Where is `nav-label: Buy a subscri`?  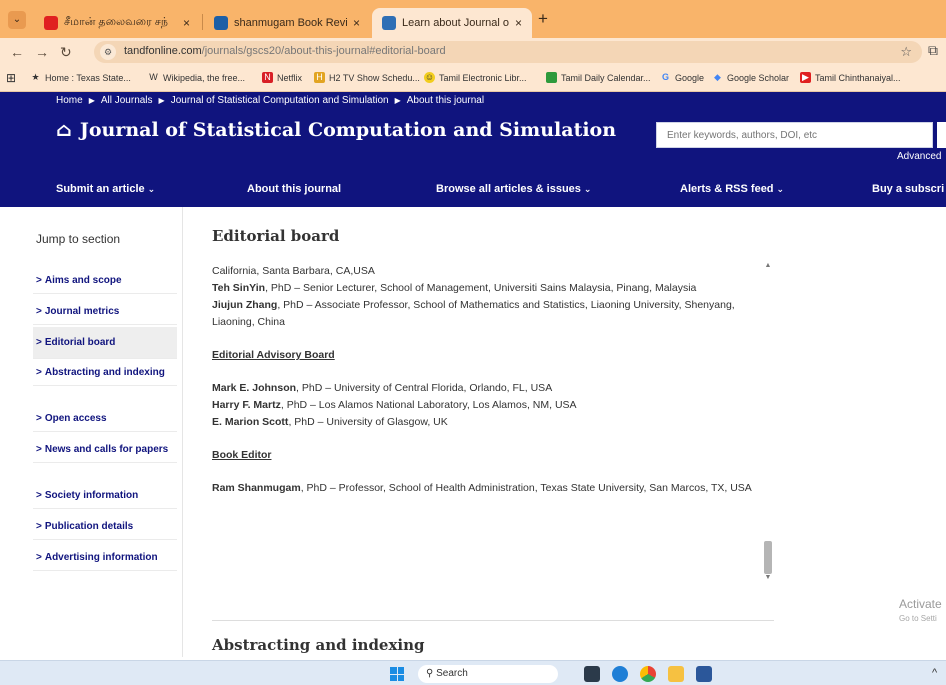
nav-label: Buy a subscri is located at coordinates (908, 189).